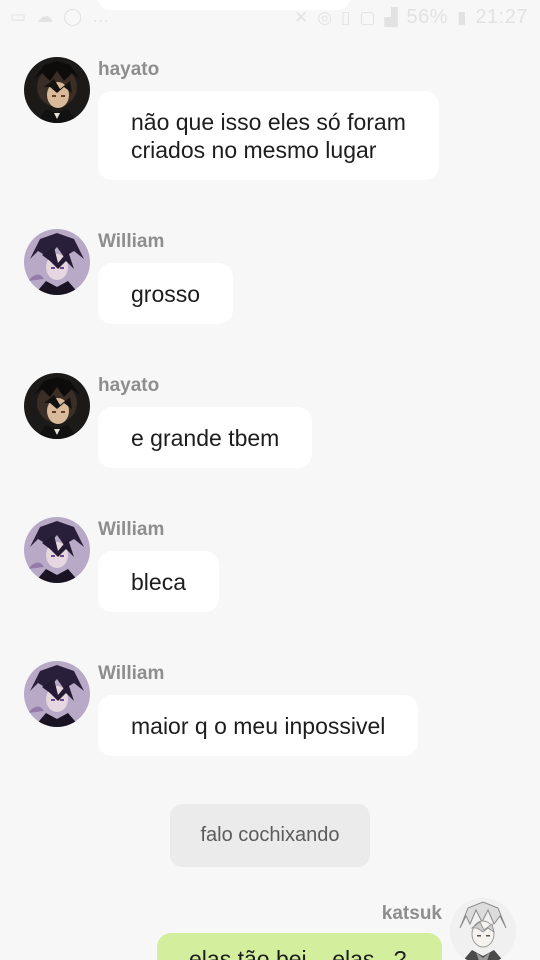  Describe the element at coordinates (270, 19) in the screenshot. I see `status-bar: ▭ ☁ ◯ … ✕ ◎ ▯ ▢ ▟ 56% ▮ 21:27` at that location.